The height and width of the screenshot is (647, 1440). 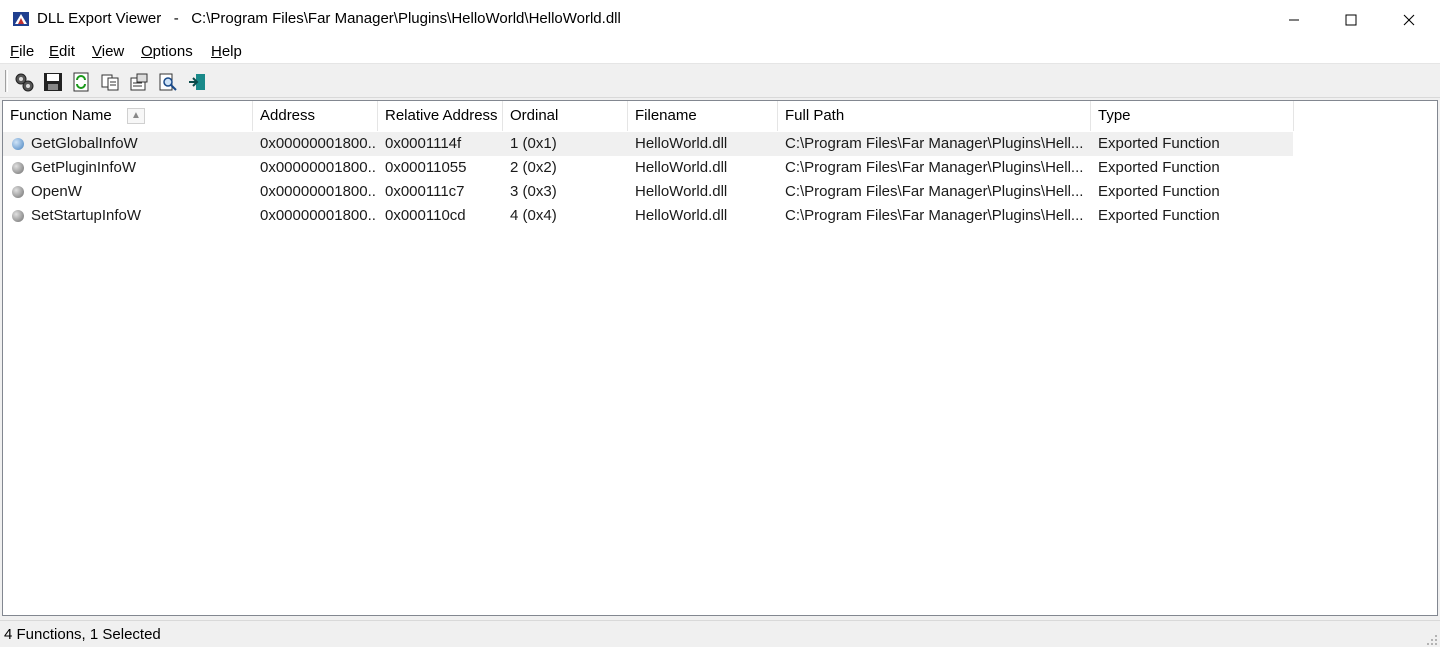 I want to click on column-type: Type, so click(x=1192, y=116).